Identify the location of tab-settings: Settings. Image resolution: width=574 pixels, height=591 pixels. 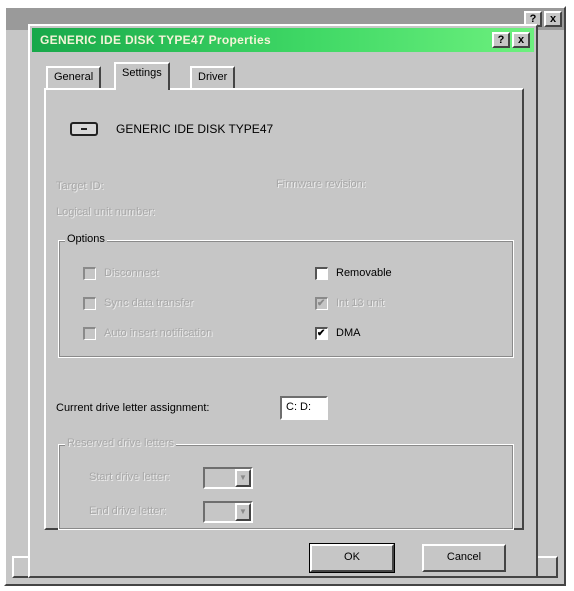
(142, 76).